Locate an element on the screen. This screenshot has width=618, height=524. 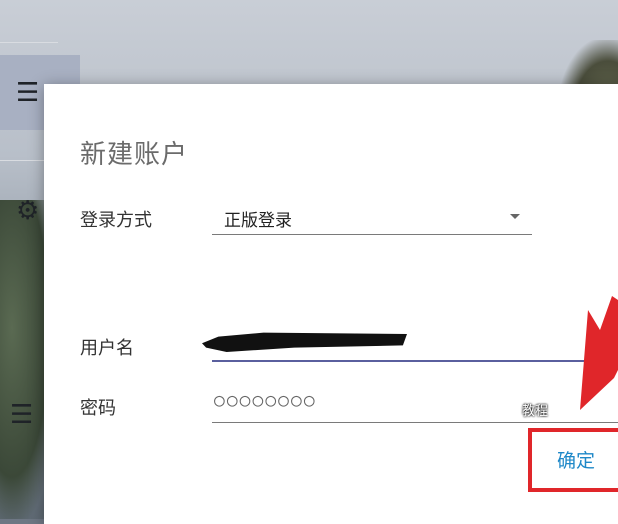
login-method-label: 登录方式 is located at coordinates (116, 220).